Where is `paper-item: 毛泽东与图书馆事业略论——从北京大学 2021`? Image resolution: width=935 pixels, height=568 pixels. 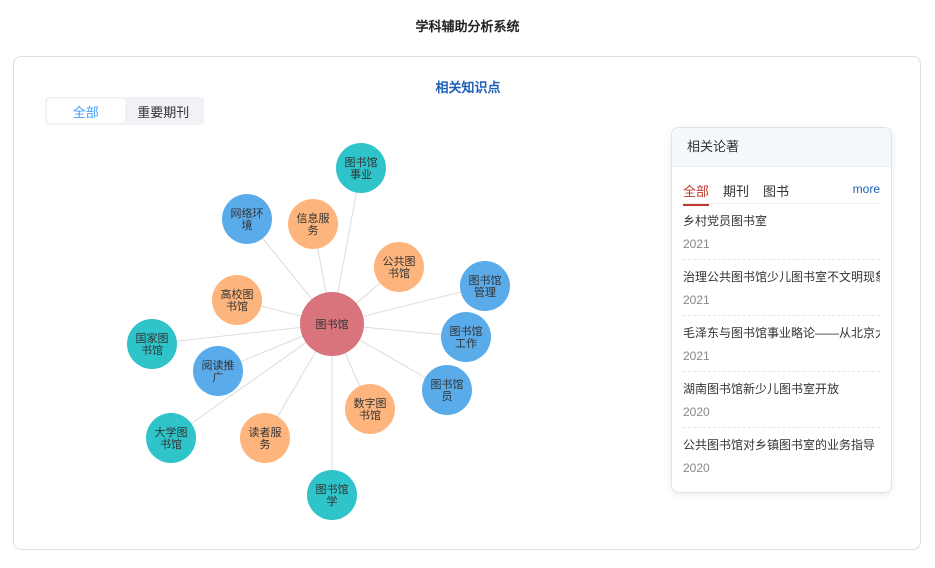 paper-item: 毛泽东与图书馆事业略论——从北京大学 2021 is located at coordinates (781, 344).